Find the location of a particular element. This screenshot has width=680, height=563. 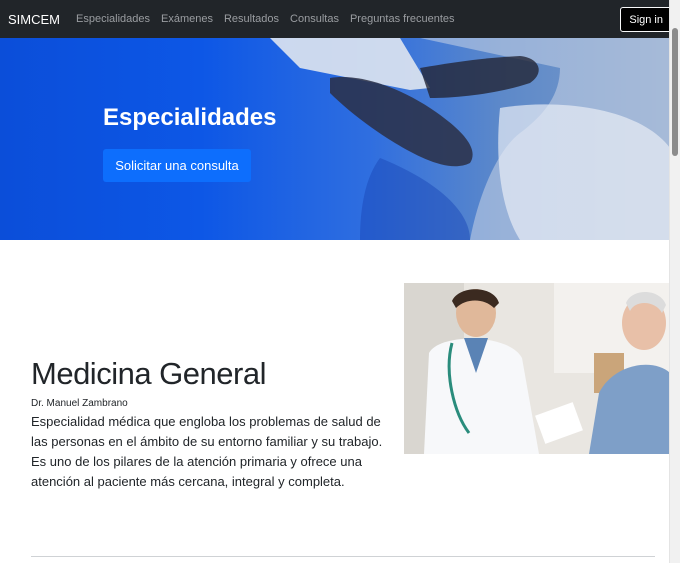

nav-link-preguntas-frecuentes: Preguntas frecuentes is located at coordinates (402, 19).